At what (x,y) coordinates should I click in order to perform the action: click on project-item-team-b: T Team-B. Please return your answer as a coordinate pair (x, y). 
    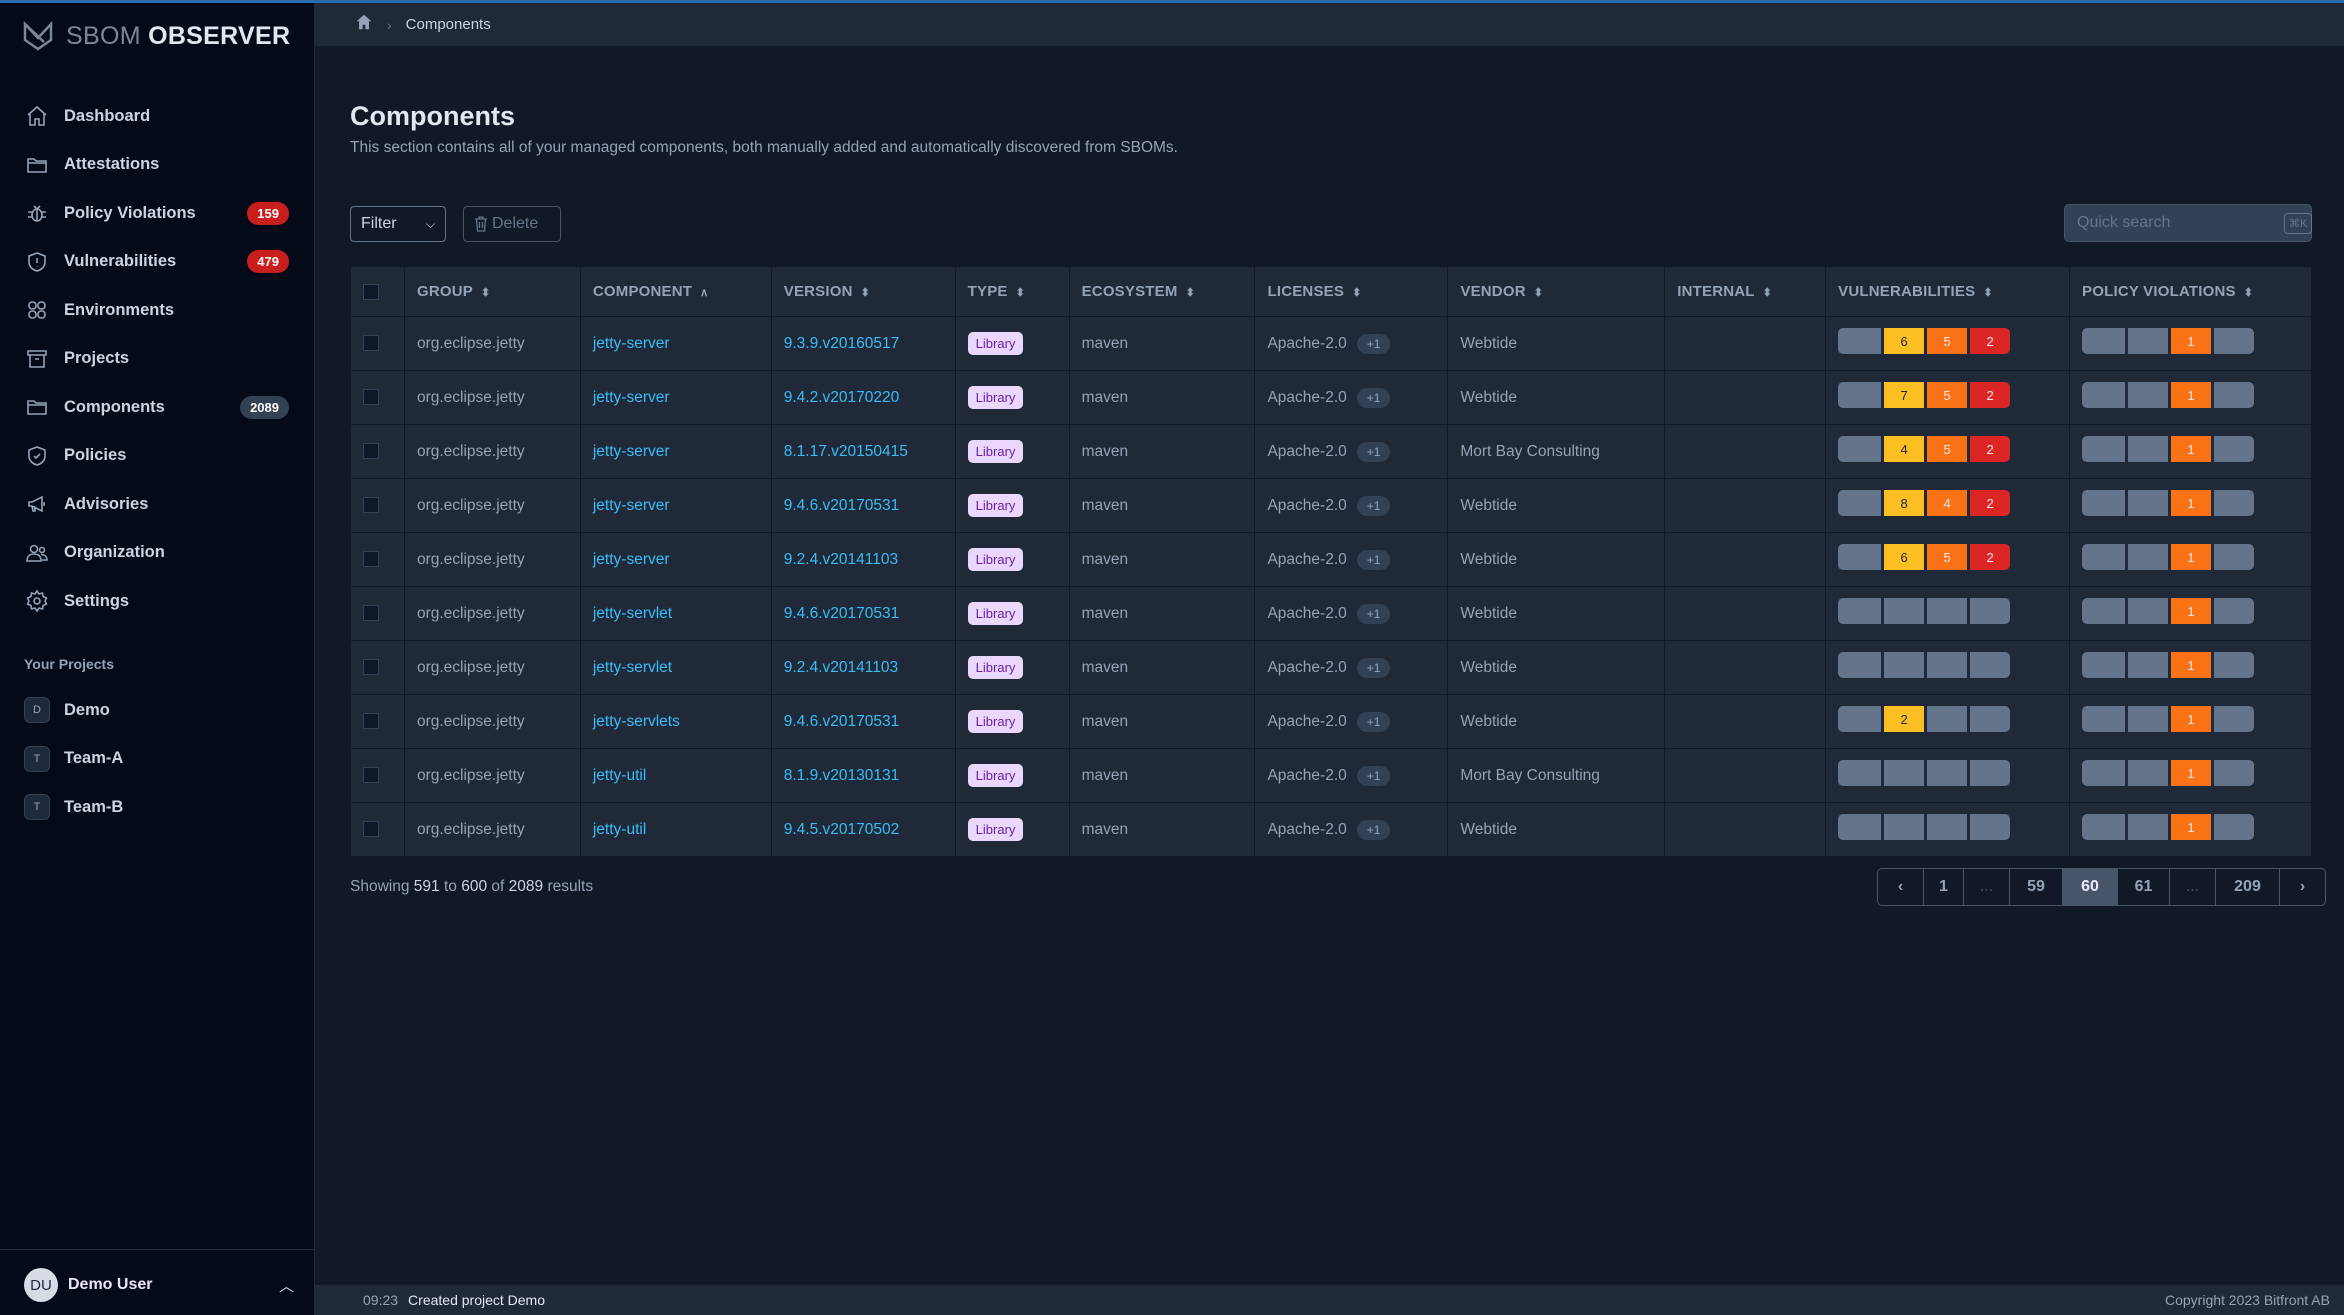
    Looking at the image, I should click on (157, 807).